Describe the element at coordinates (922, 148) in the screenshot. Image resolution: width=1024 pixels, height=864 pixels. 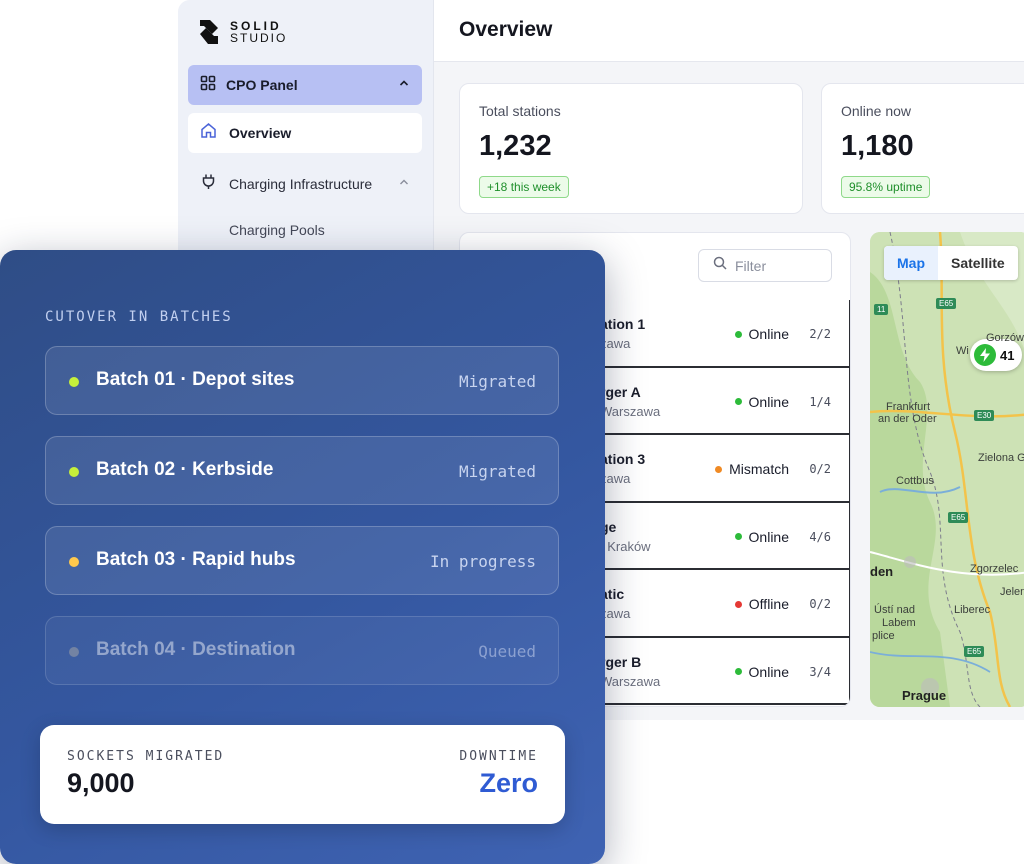
I see `stat-card-online-now: Online now 1,180 95.8% uptime` at that location.